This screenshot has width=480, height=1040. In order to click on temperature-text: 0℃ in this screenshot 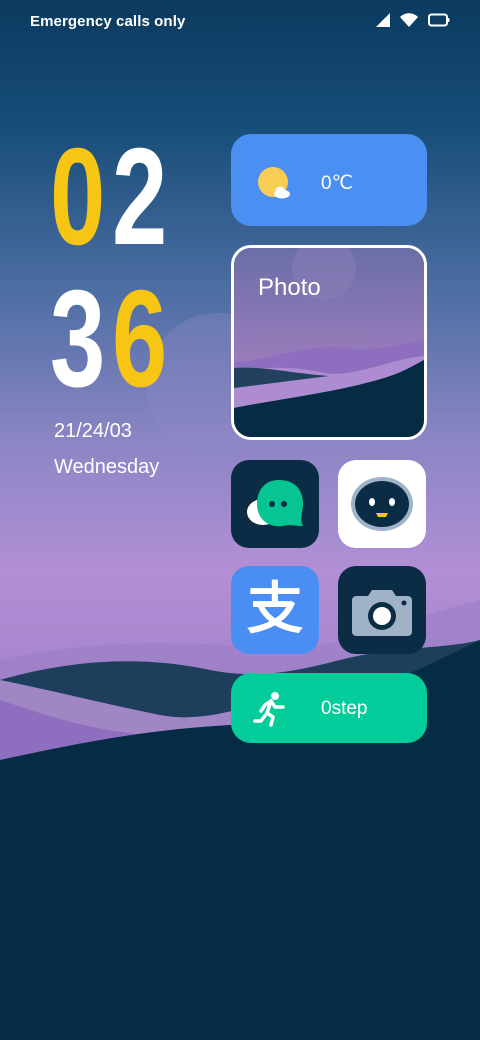, I will do `click(337, 183)`.